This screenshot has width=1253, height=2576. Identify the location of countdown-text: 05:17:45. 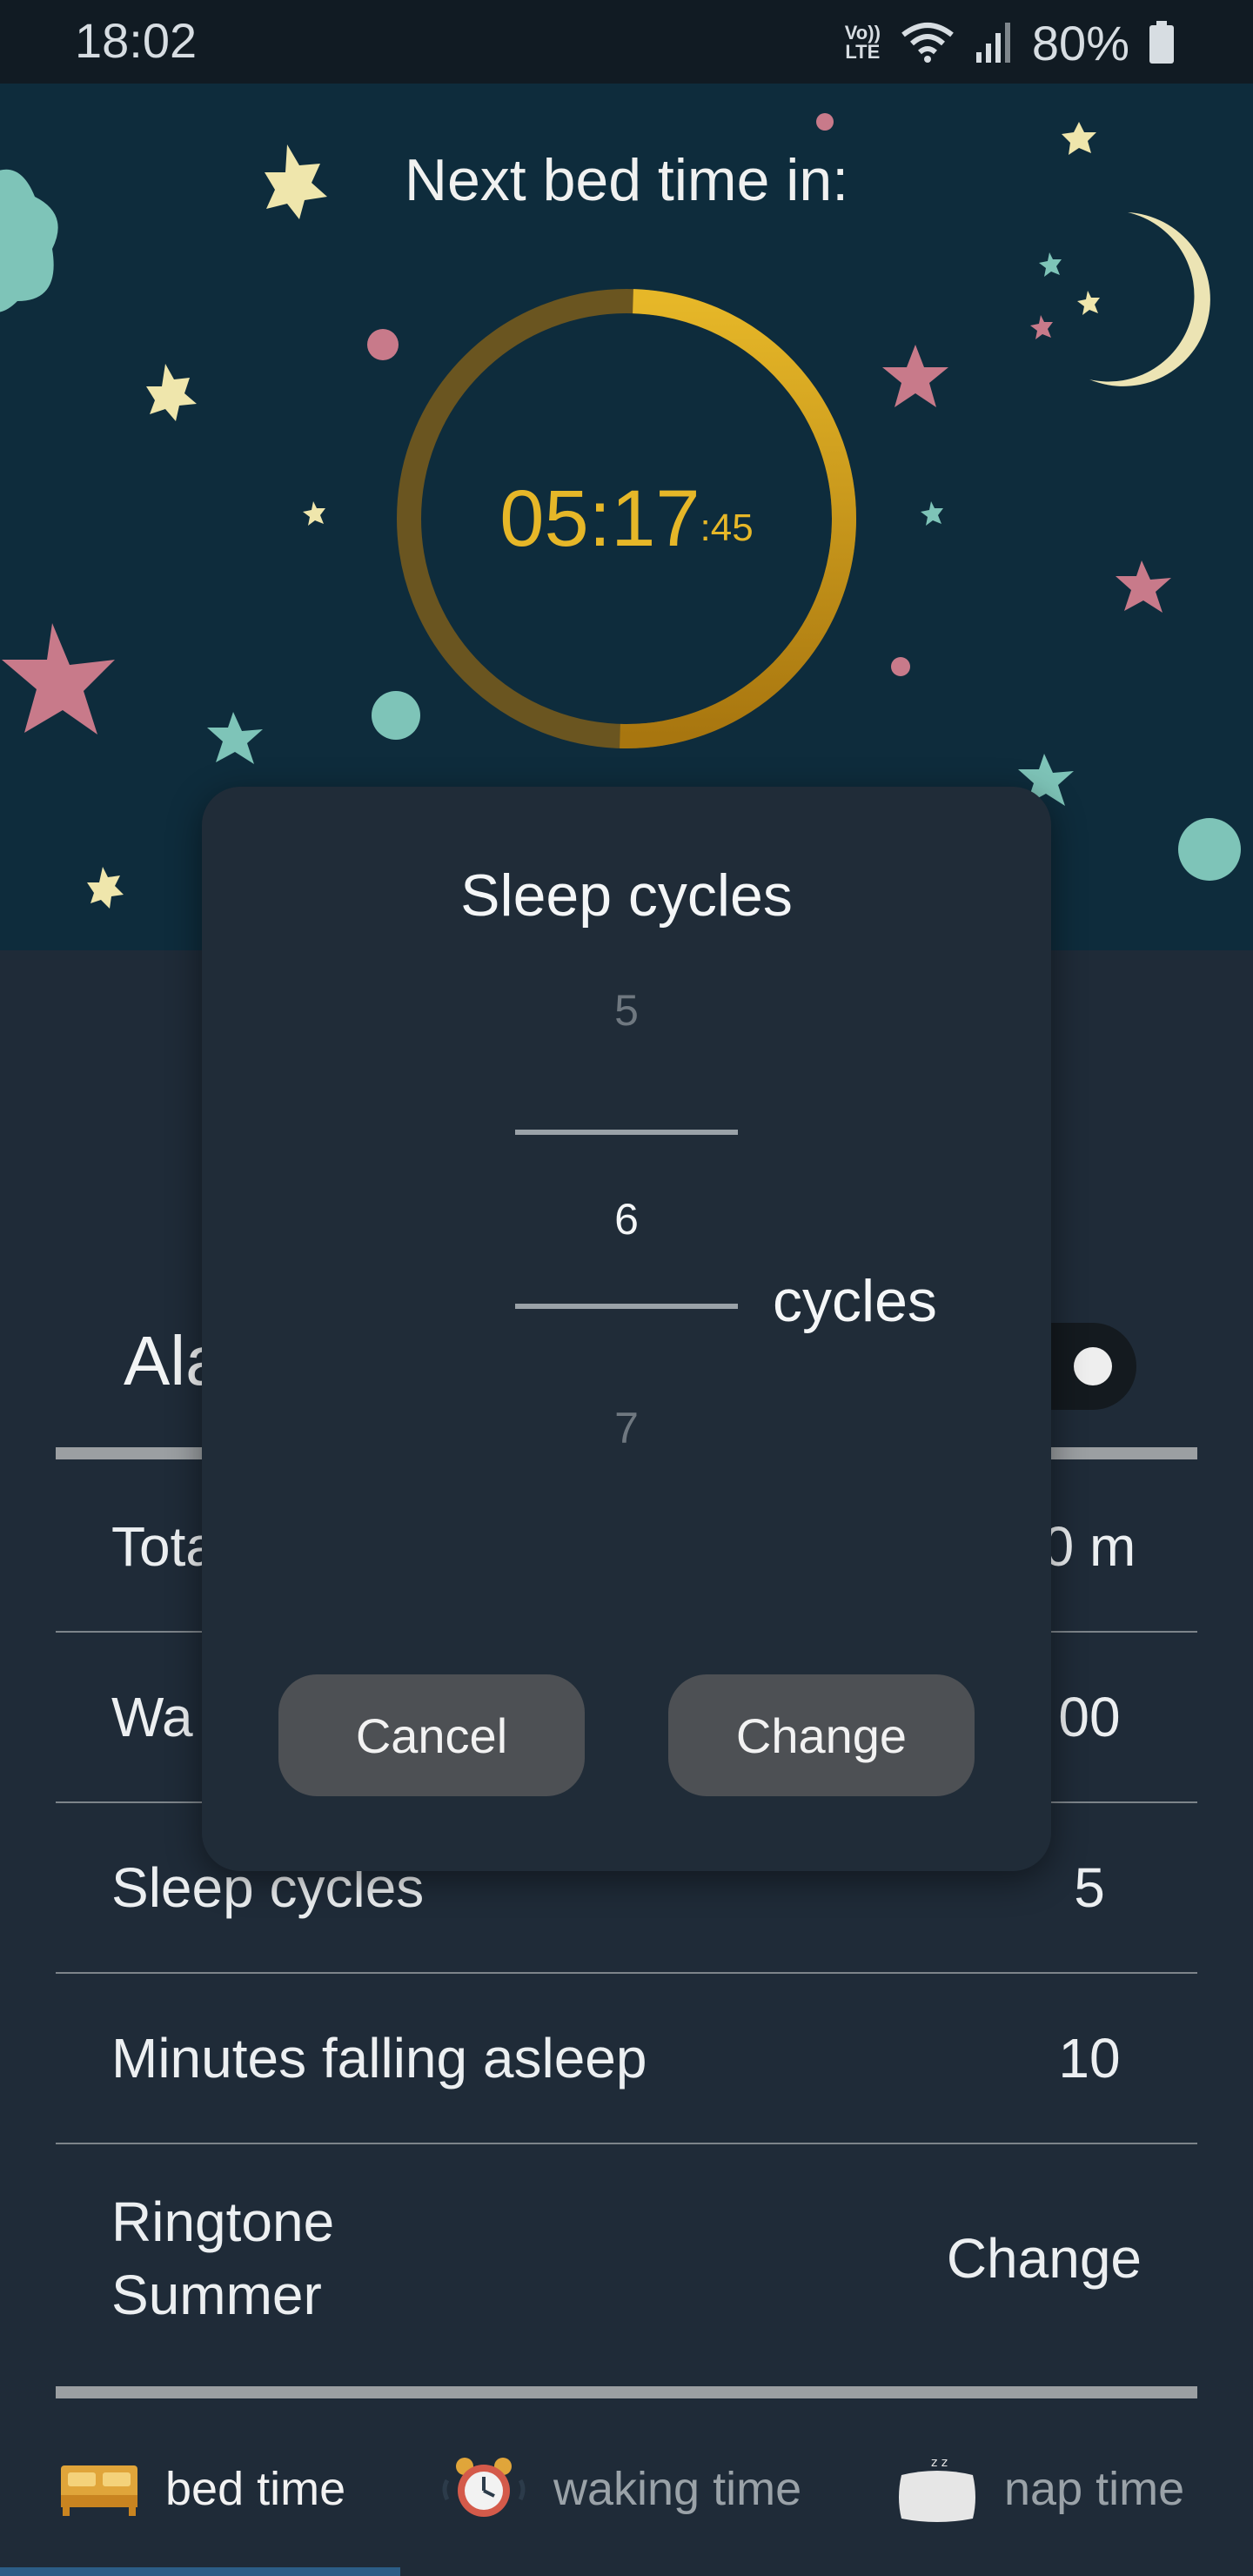
(626, 518).